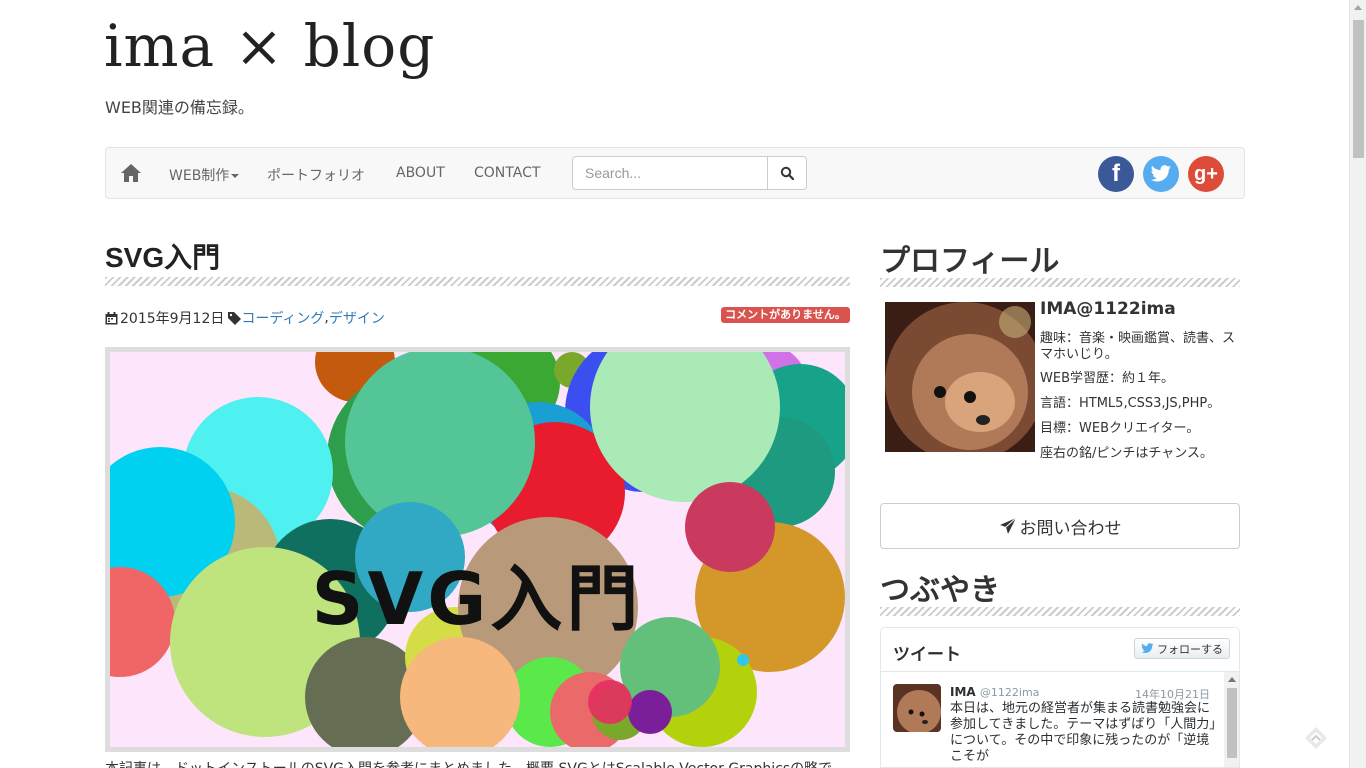 The height and width of the screenshot is (768, 1366). What do you see at coordinates (917, 708) in the screenshot?
I see `tweet-avatar` at bounding box center [917, 708].